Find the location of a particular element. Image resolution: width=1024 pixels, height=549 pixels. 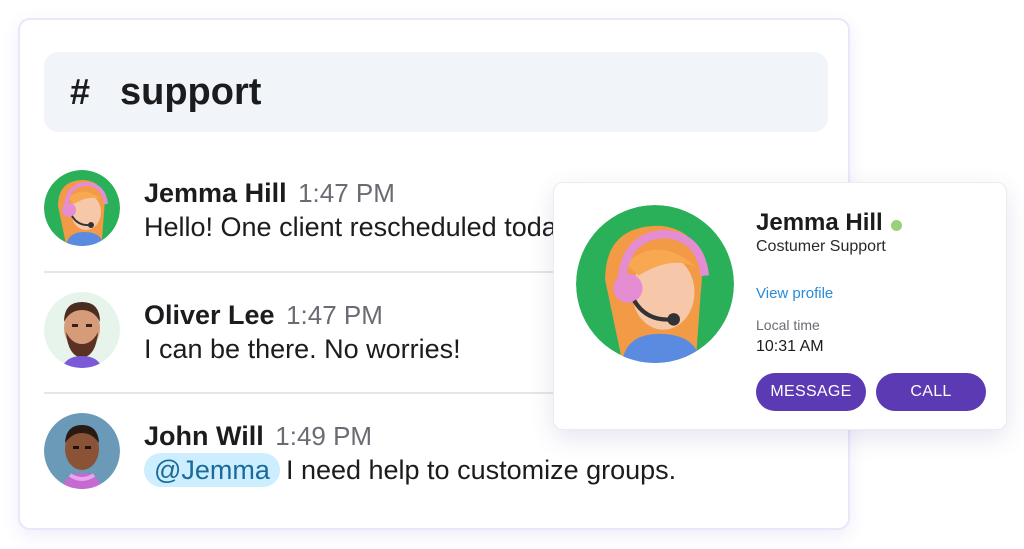

local-time-label: Local time is located at coordinates (788, 325).